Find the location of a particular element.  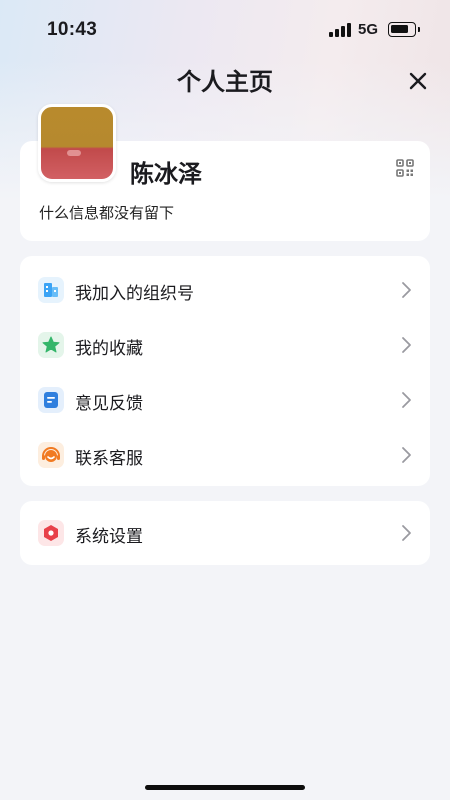

menu-item-feedback: 意见反馈 is located at coordinates (225, 399).